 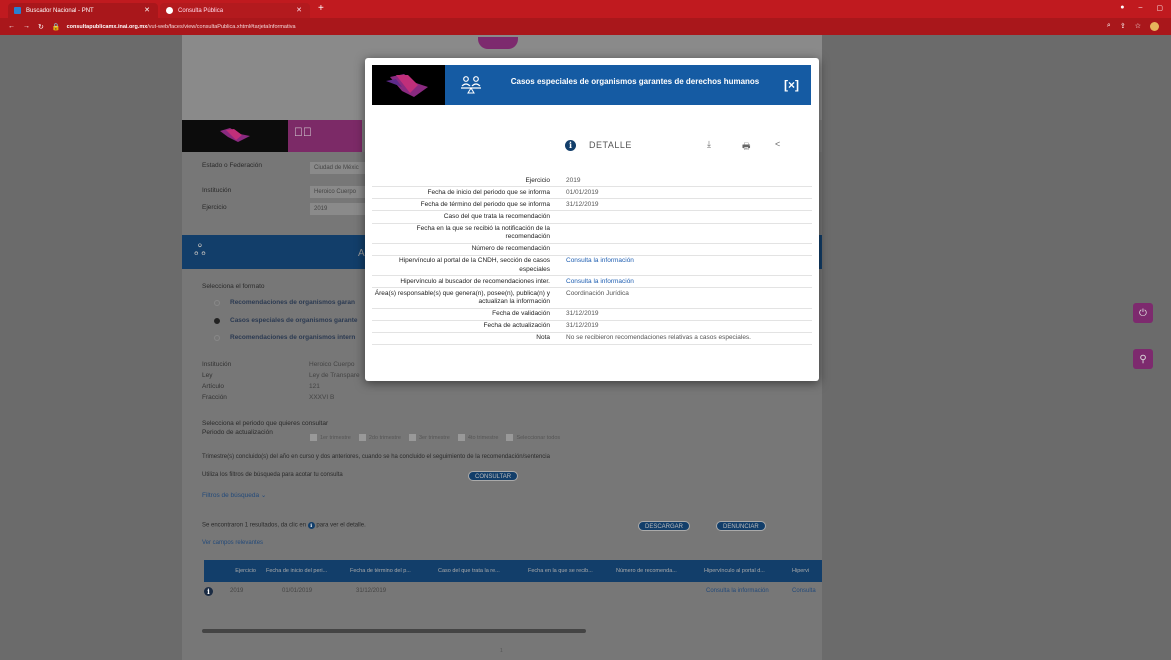 I want to click on quarter-check: 2do trimestre, so click(x=379, y=437).